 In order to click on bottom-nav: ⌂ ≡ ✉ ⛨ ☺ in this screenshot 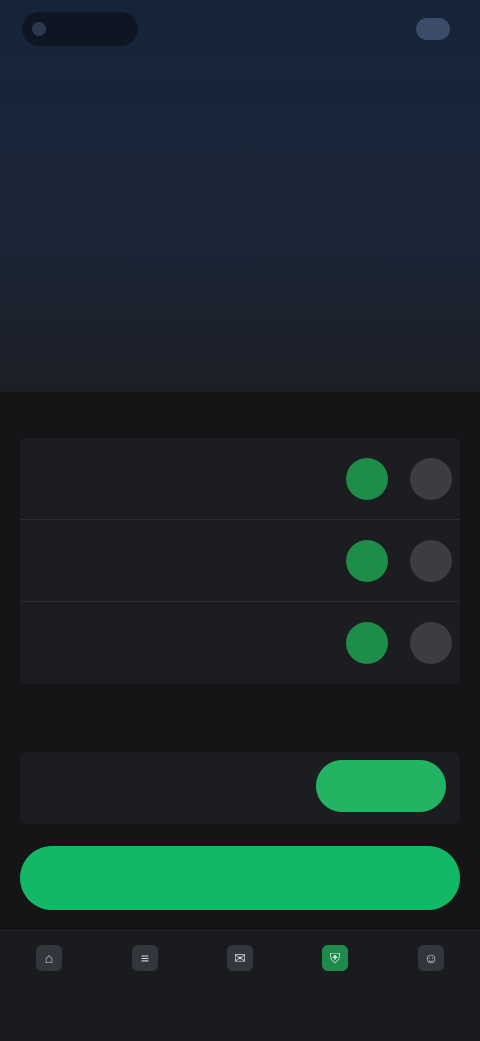, I will do `click(240, 985)`.